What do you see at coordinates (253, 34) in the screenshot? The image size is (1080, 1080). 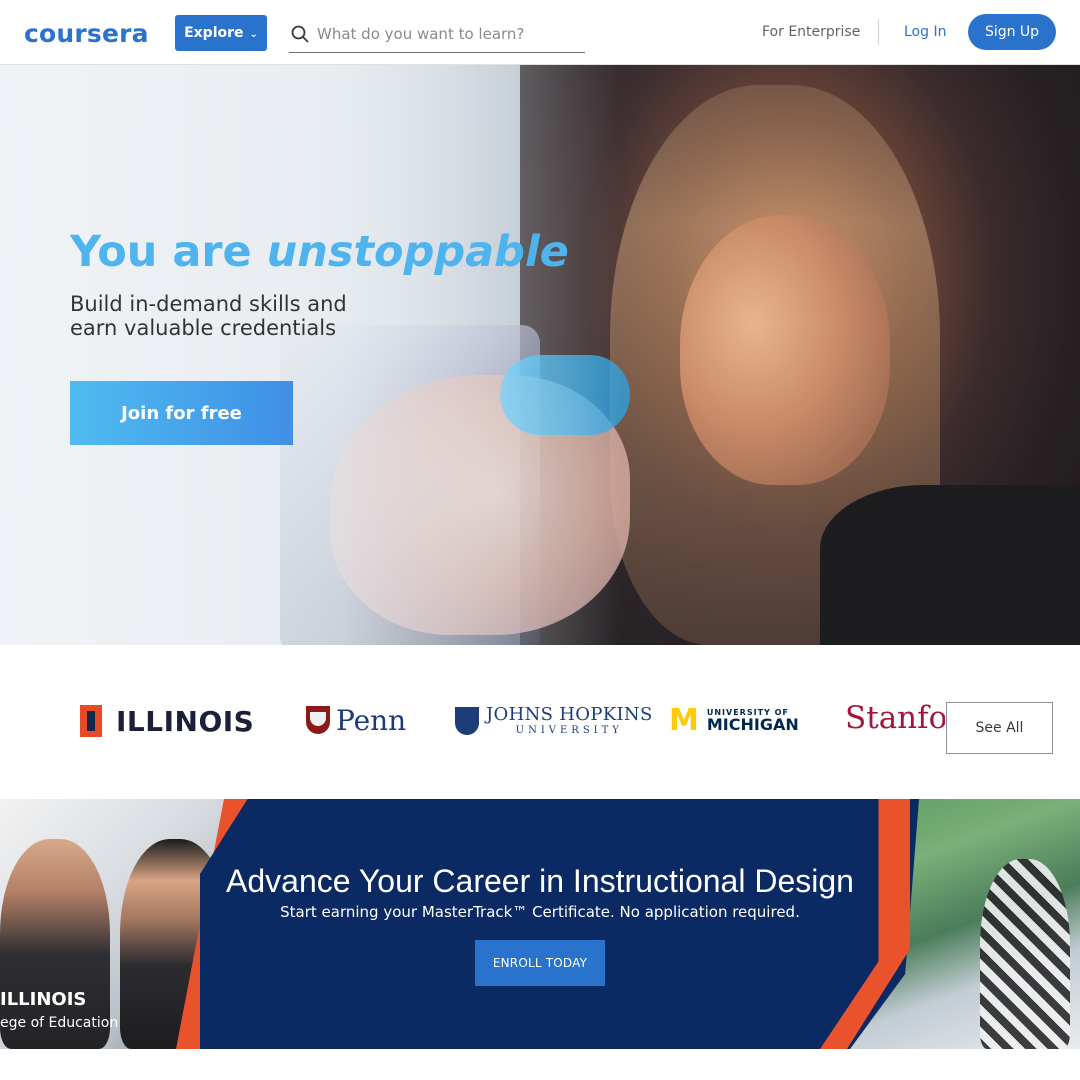 I see `chevron-down-icon: ⌄` at bounding box center [253, 34].